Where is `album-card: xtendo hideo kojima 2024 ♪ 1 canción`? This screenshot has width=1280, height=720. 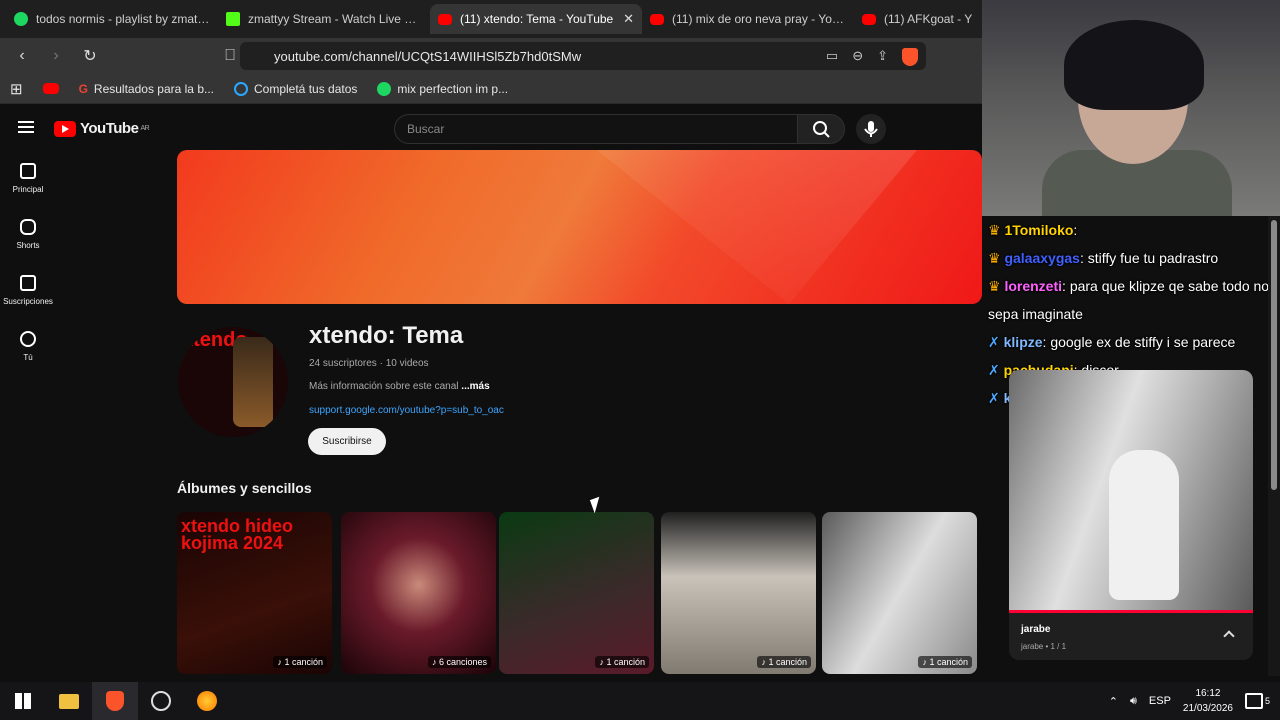
album-card: xtendo hideo kojima 2024 ♪ 1 canción is located at coordinates (254, 593).